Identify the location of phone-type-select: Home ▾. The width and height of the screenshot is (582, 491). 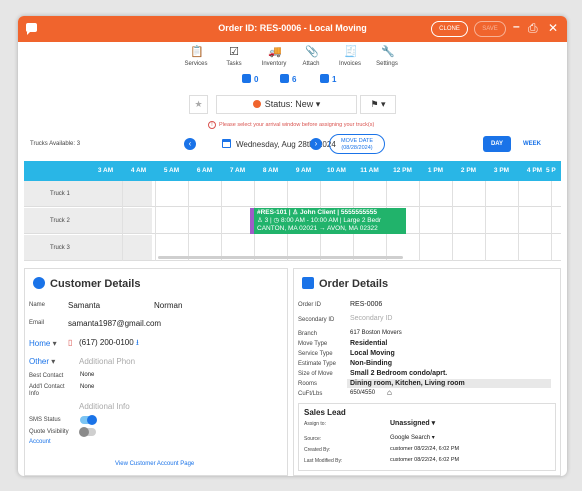
(43, 343).